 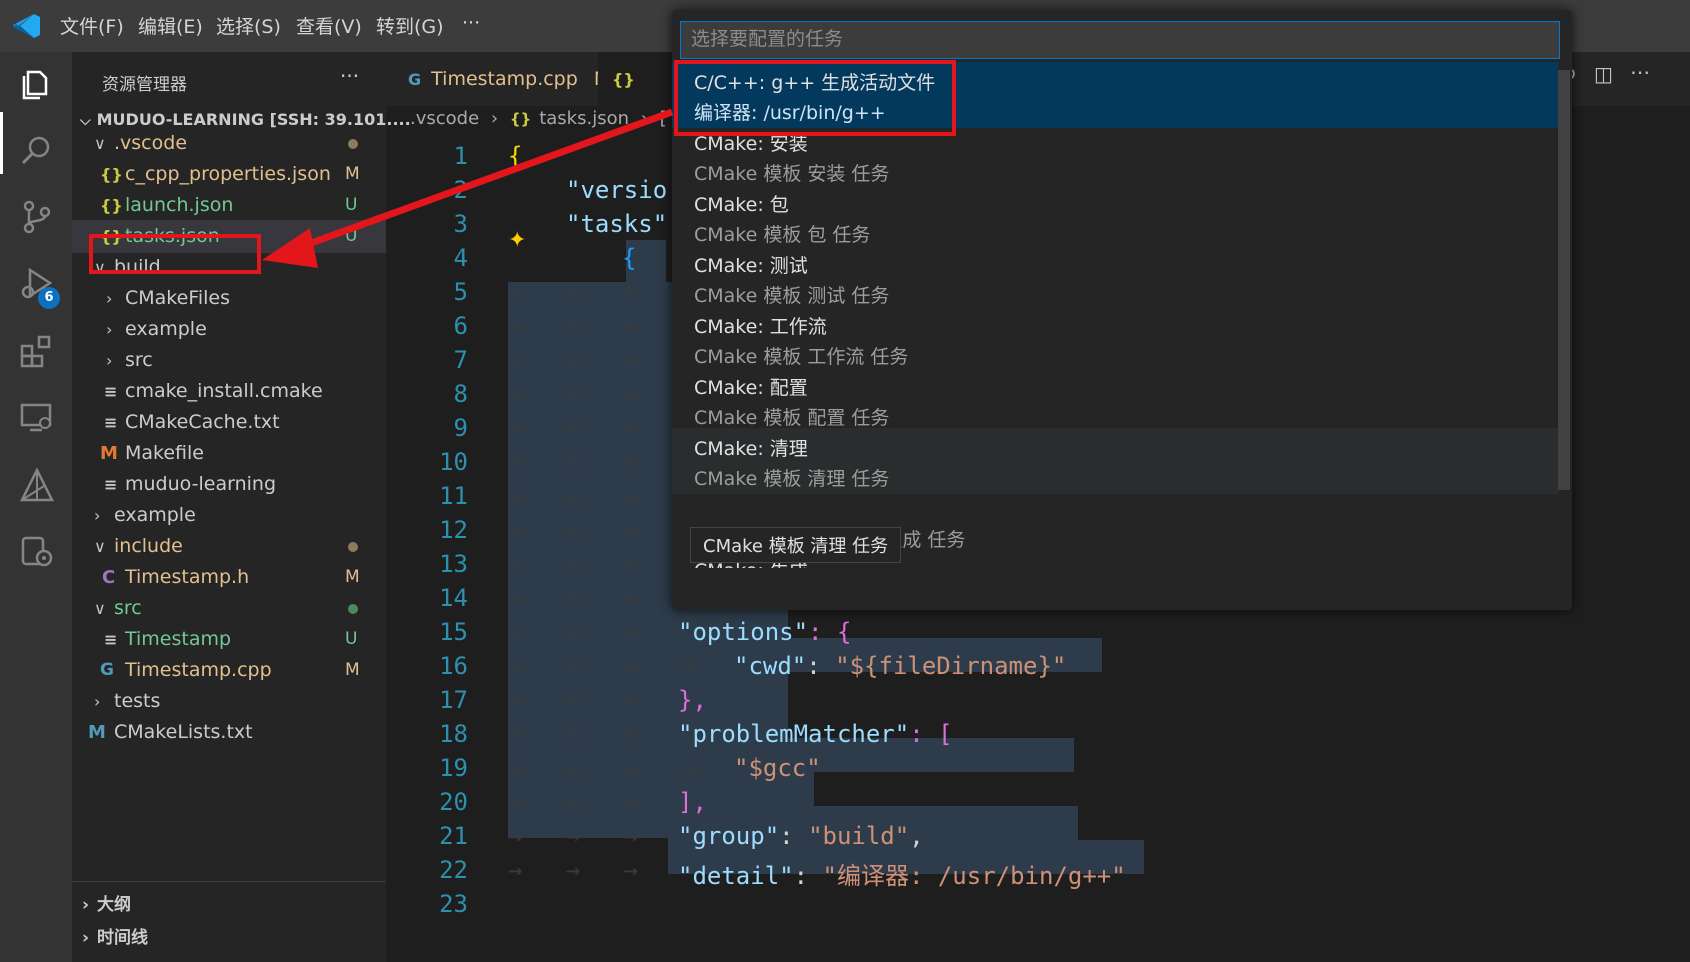 I want to click on panel-divider, so click(x=229, y=881).